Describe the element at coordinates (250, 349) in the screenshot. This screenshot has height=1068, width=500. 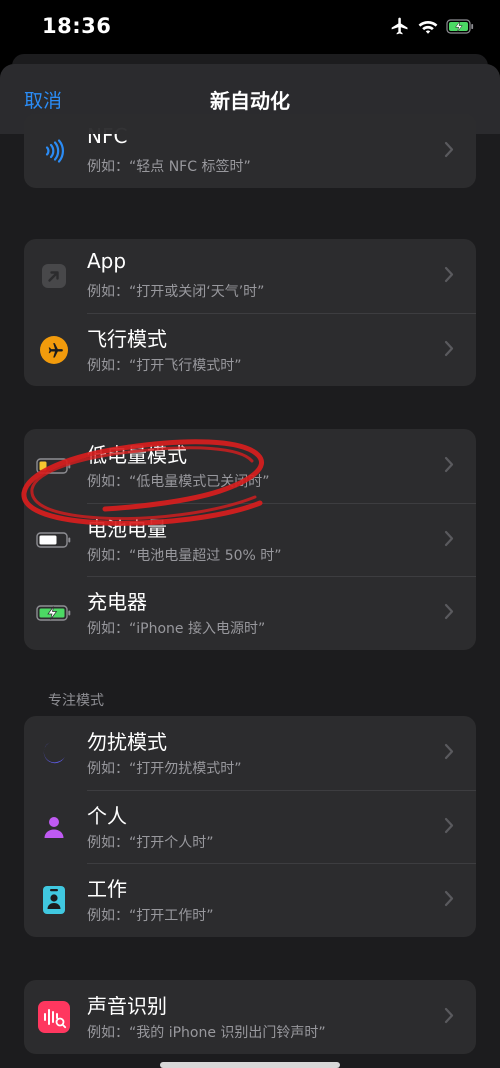
I see `trigger-row-airplane-mode: 飞行模式 例如：“打开飞行模式时”` at that location.